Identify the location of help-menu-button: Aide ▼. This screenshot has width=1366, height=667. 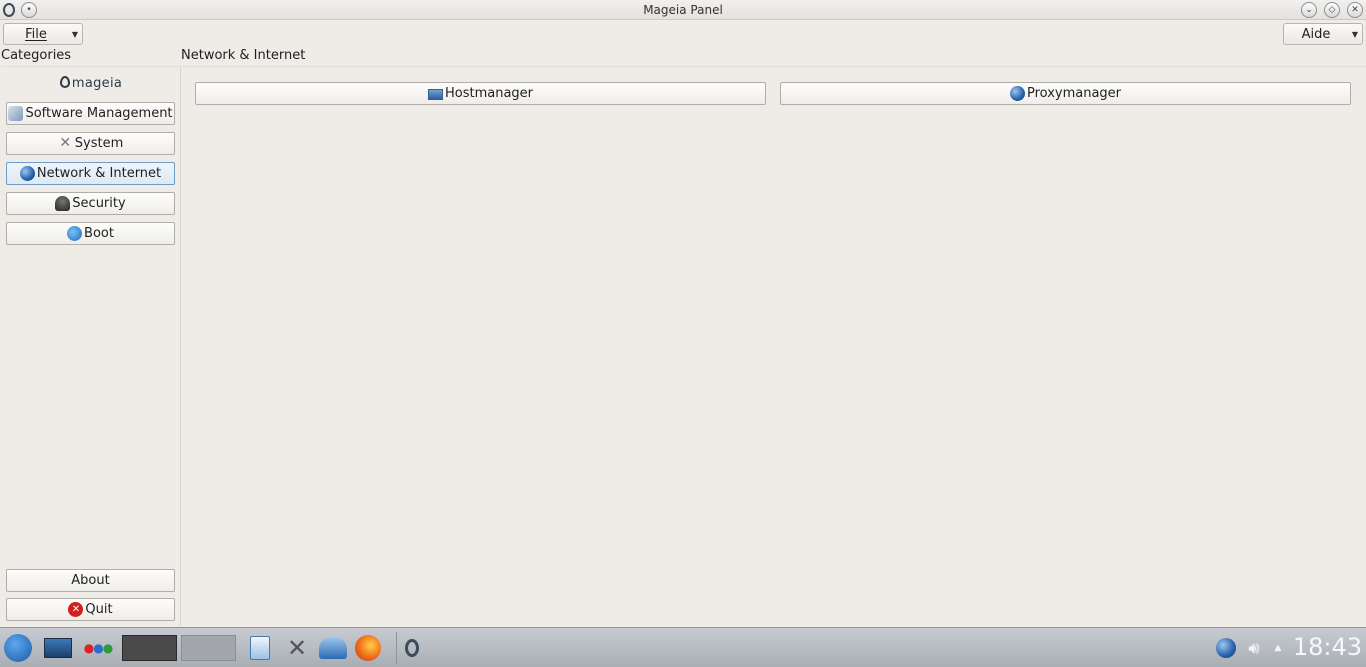
(1323, 34).